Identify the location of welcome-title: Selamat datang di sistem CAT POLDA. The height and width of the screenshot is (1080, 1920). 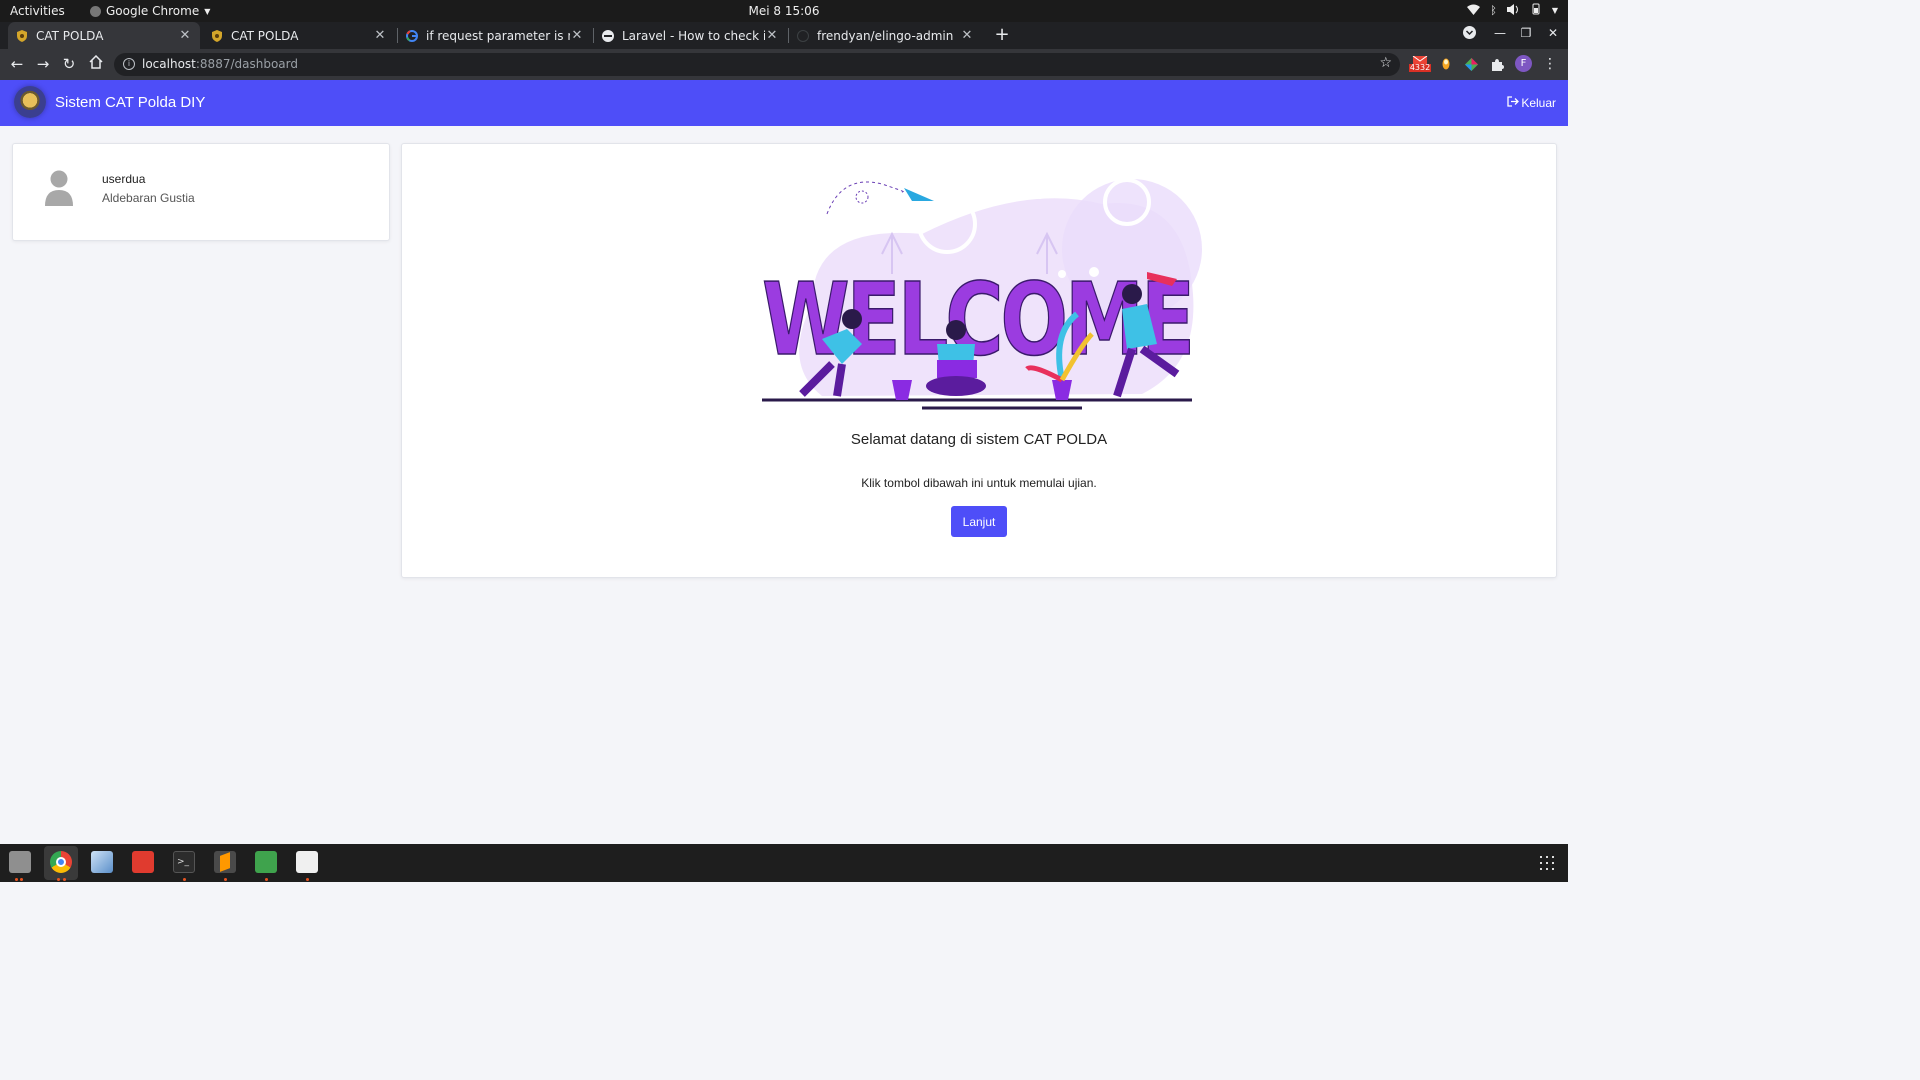
(979, 439).